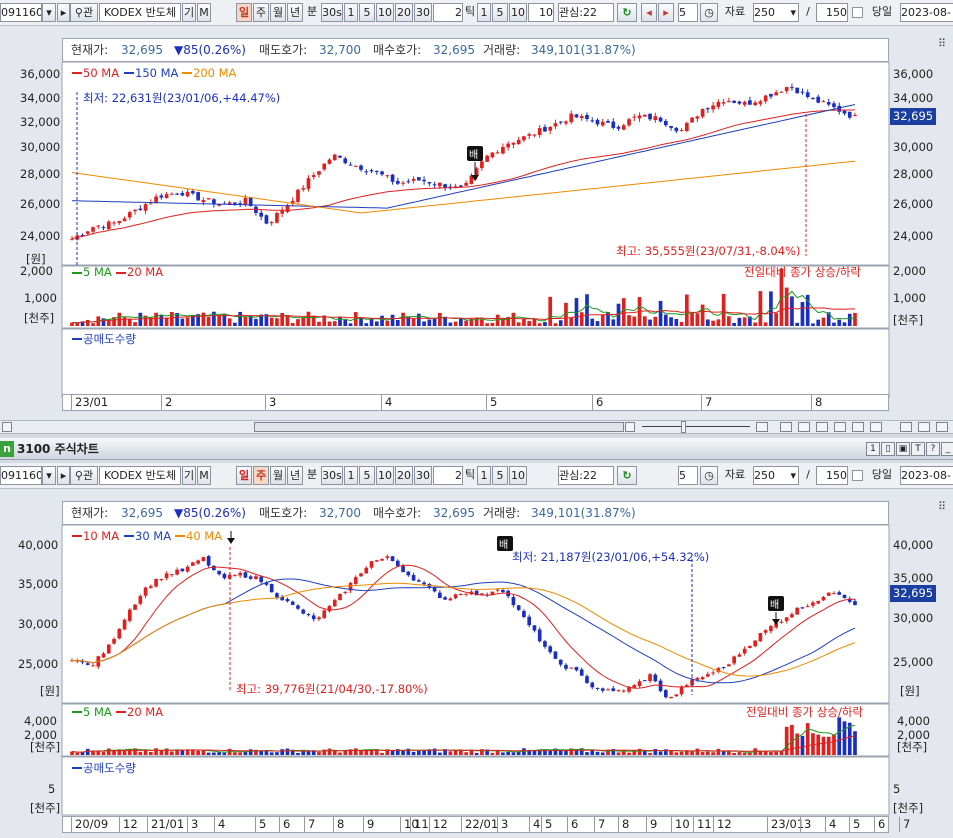 This screenshot has width=953, height=838. I want to click on window-option-icon: ▣, so click(903, 449).